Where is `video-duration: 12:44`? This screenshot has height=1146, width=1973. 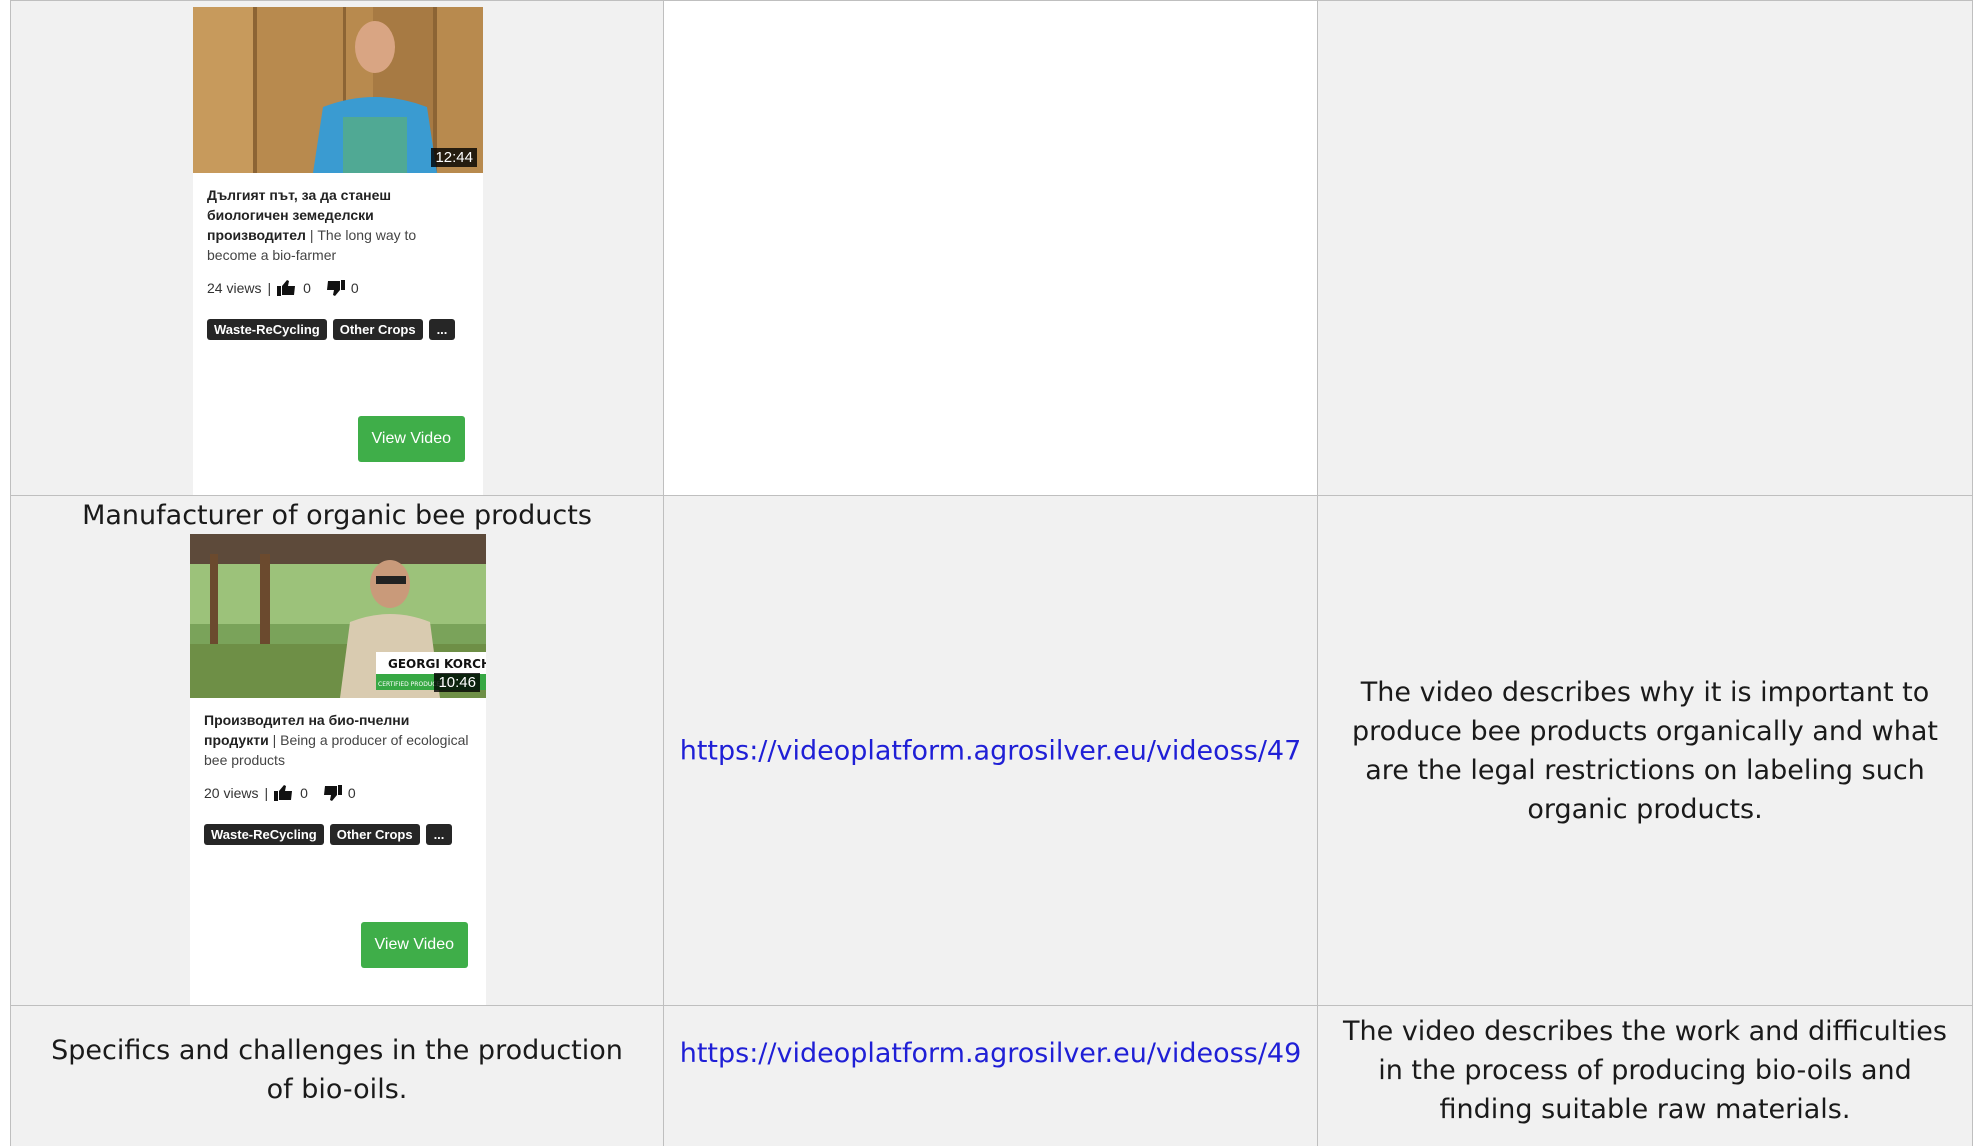
video-duration: 12:44 is located at coordinates (454, 157).